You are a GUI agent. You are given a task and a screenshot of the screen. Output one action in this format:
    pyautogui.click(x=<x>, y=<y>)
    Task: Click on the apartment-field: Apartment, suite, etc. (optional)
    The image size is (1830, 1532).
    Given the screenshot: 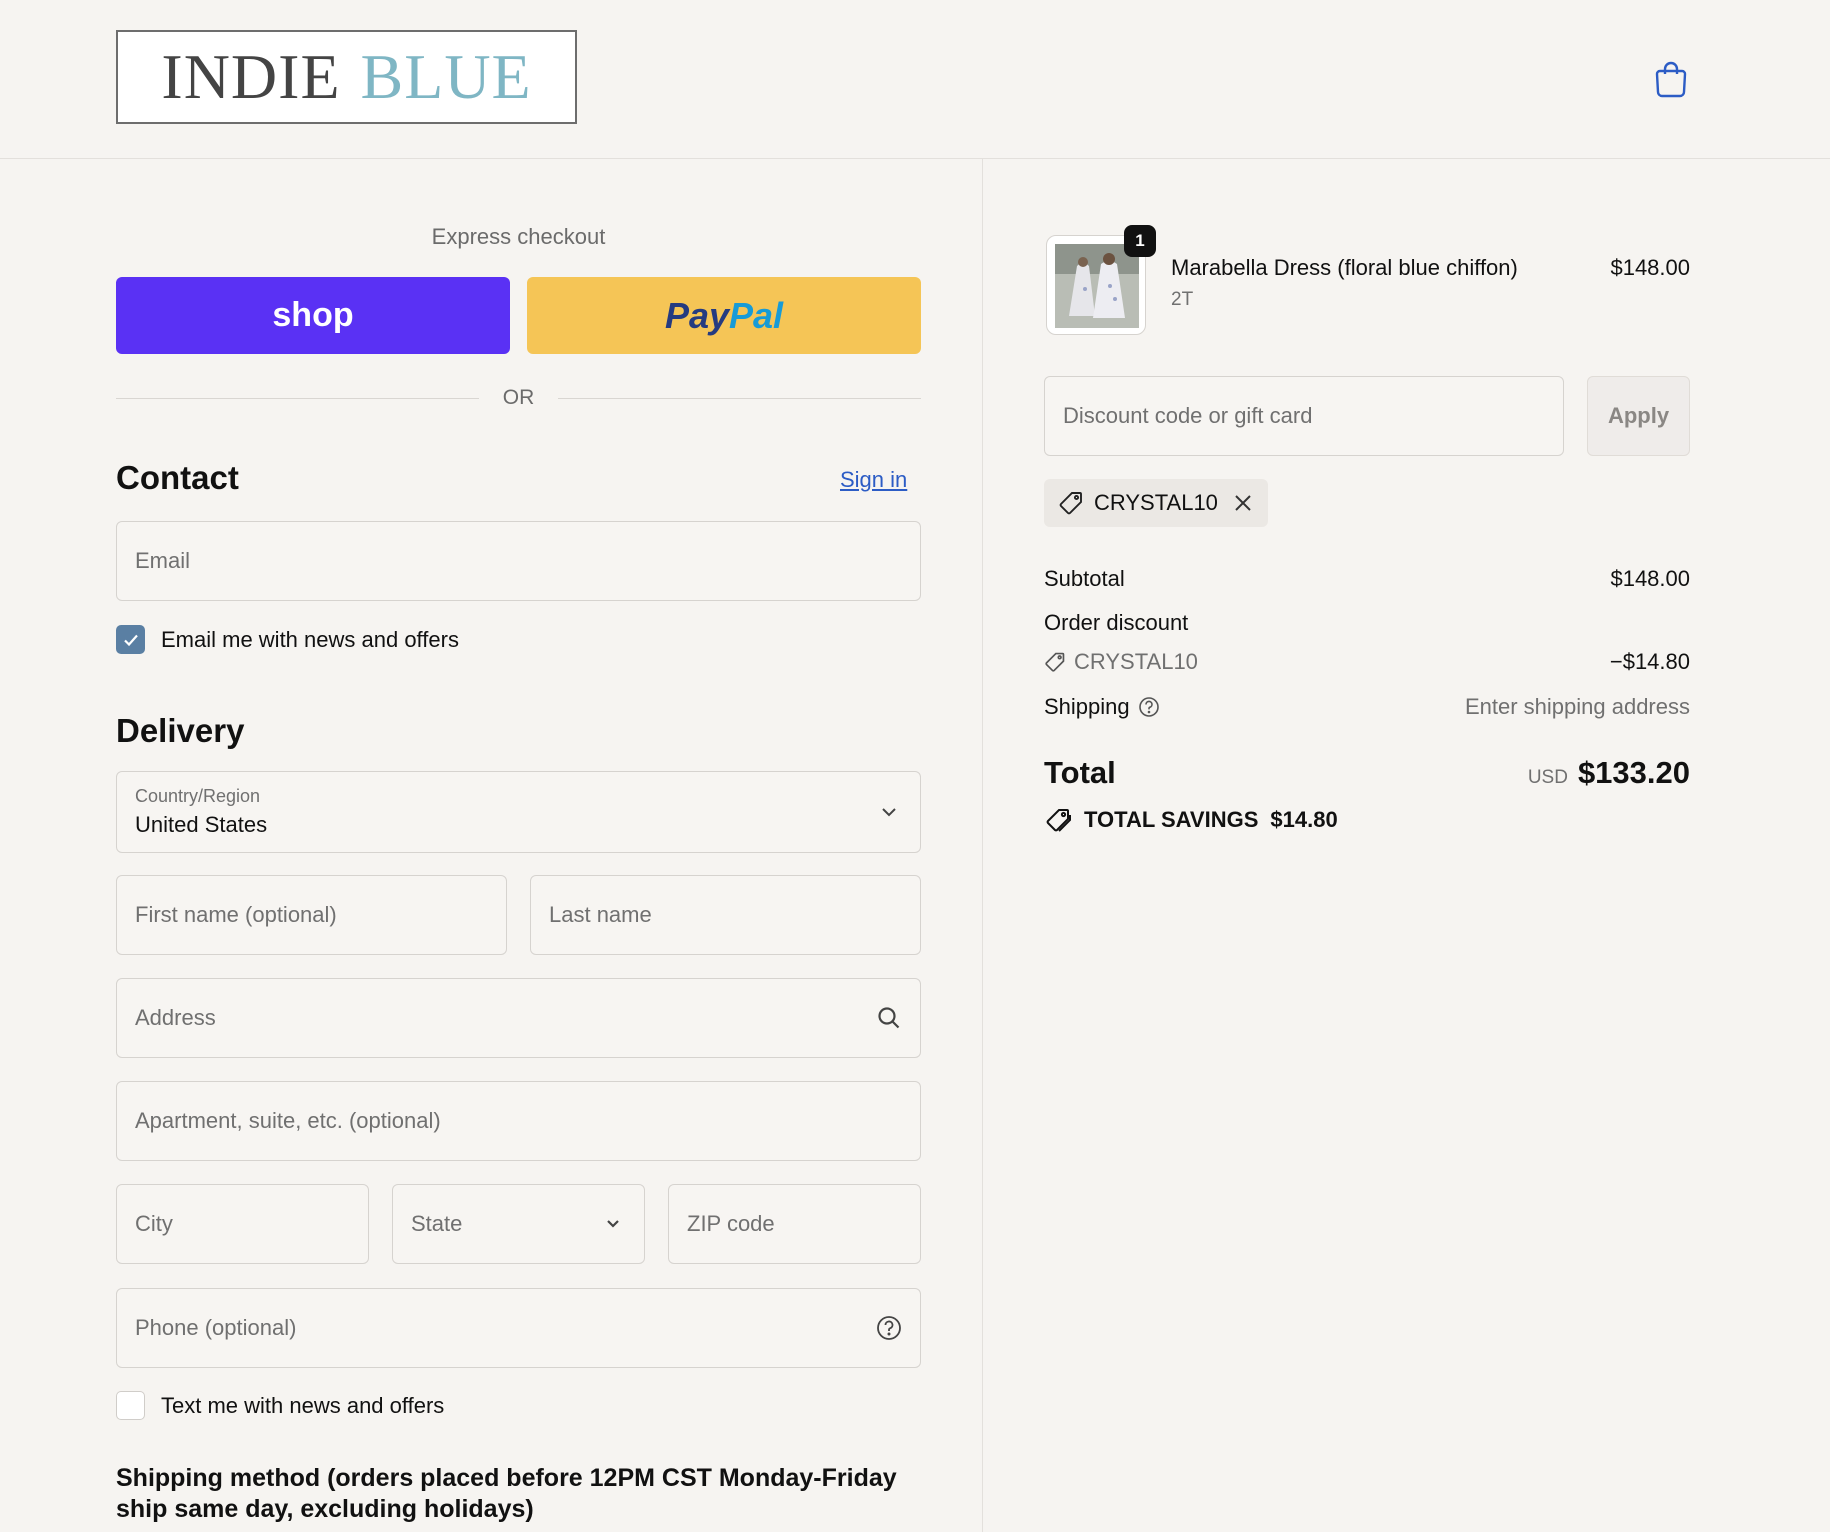 What is the action you would take?
    pyautogui.click(x=518, y=1121)
    